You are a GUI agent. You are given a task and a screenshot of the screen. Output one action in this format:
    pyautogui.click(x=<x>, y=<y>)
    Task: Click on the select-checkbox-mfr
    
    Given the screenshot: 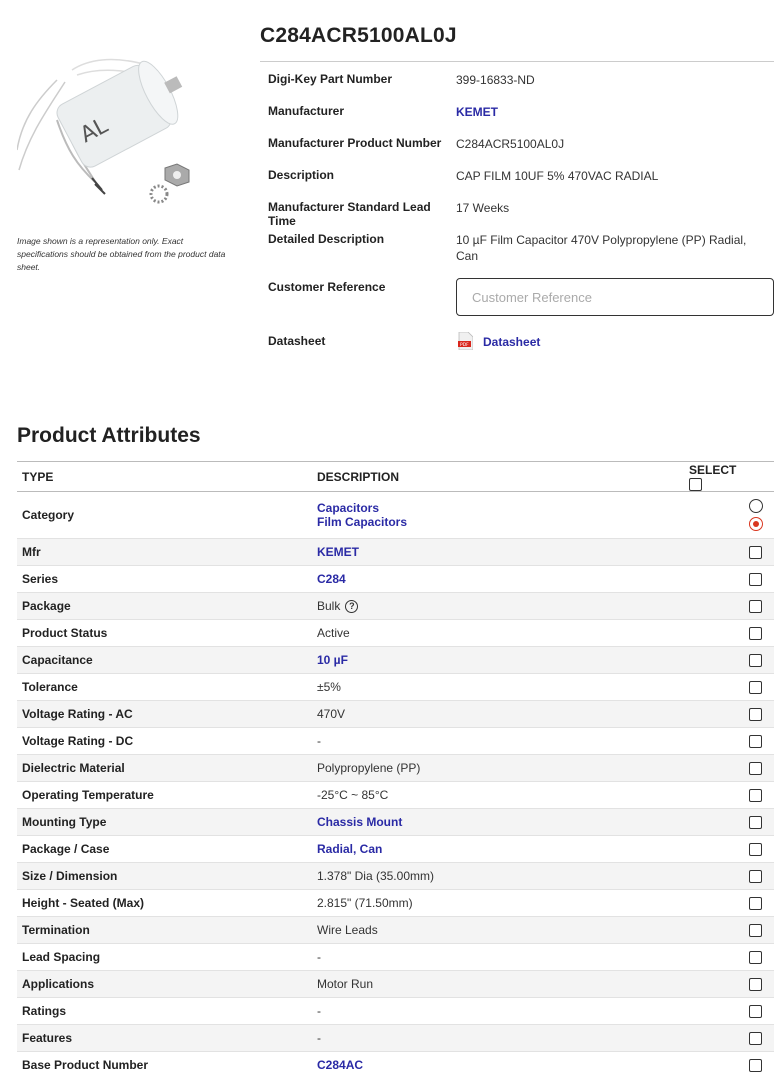 What is the action you would take?
    pyautogui.click(x=755, y=553)
    